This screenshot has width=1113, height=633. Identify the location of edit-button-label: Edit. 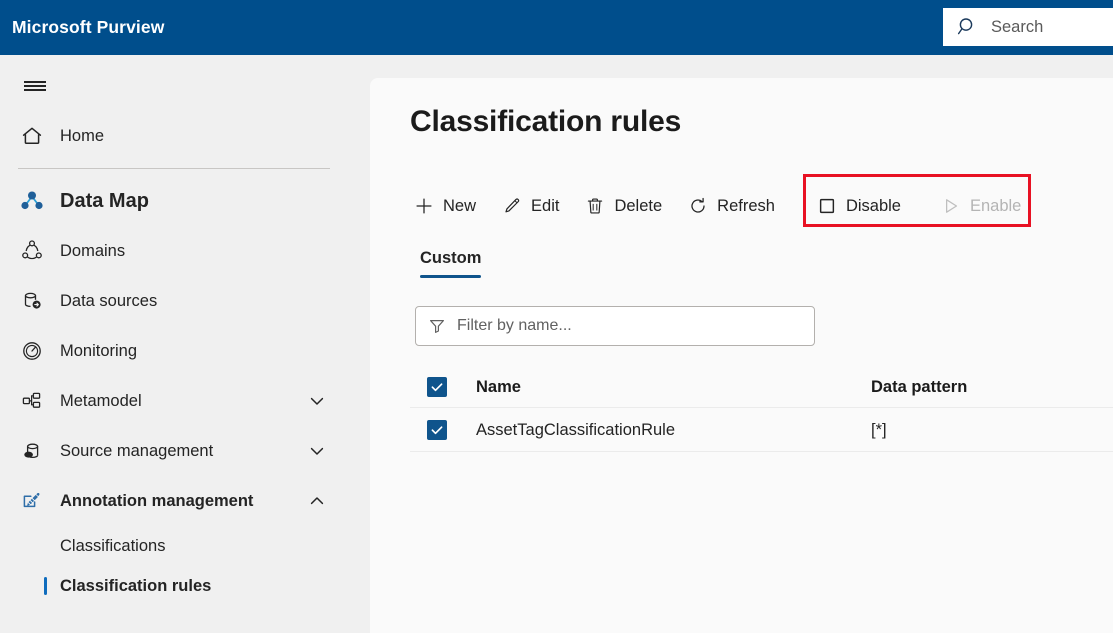
(545, 205).